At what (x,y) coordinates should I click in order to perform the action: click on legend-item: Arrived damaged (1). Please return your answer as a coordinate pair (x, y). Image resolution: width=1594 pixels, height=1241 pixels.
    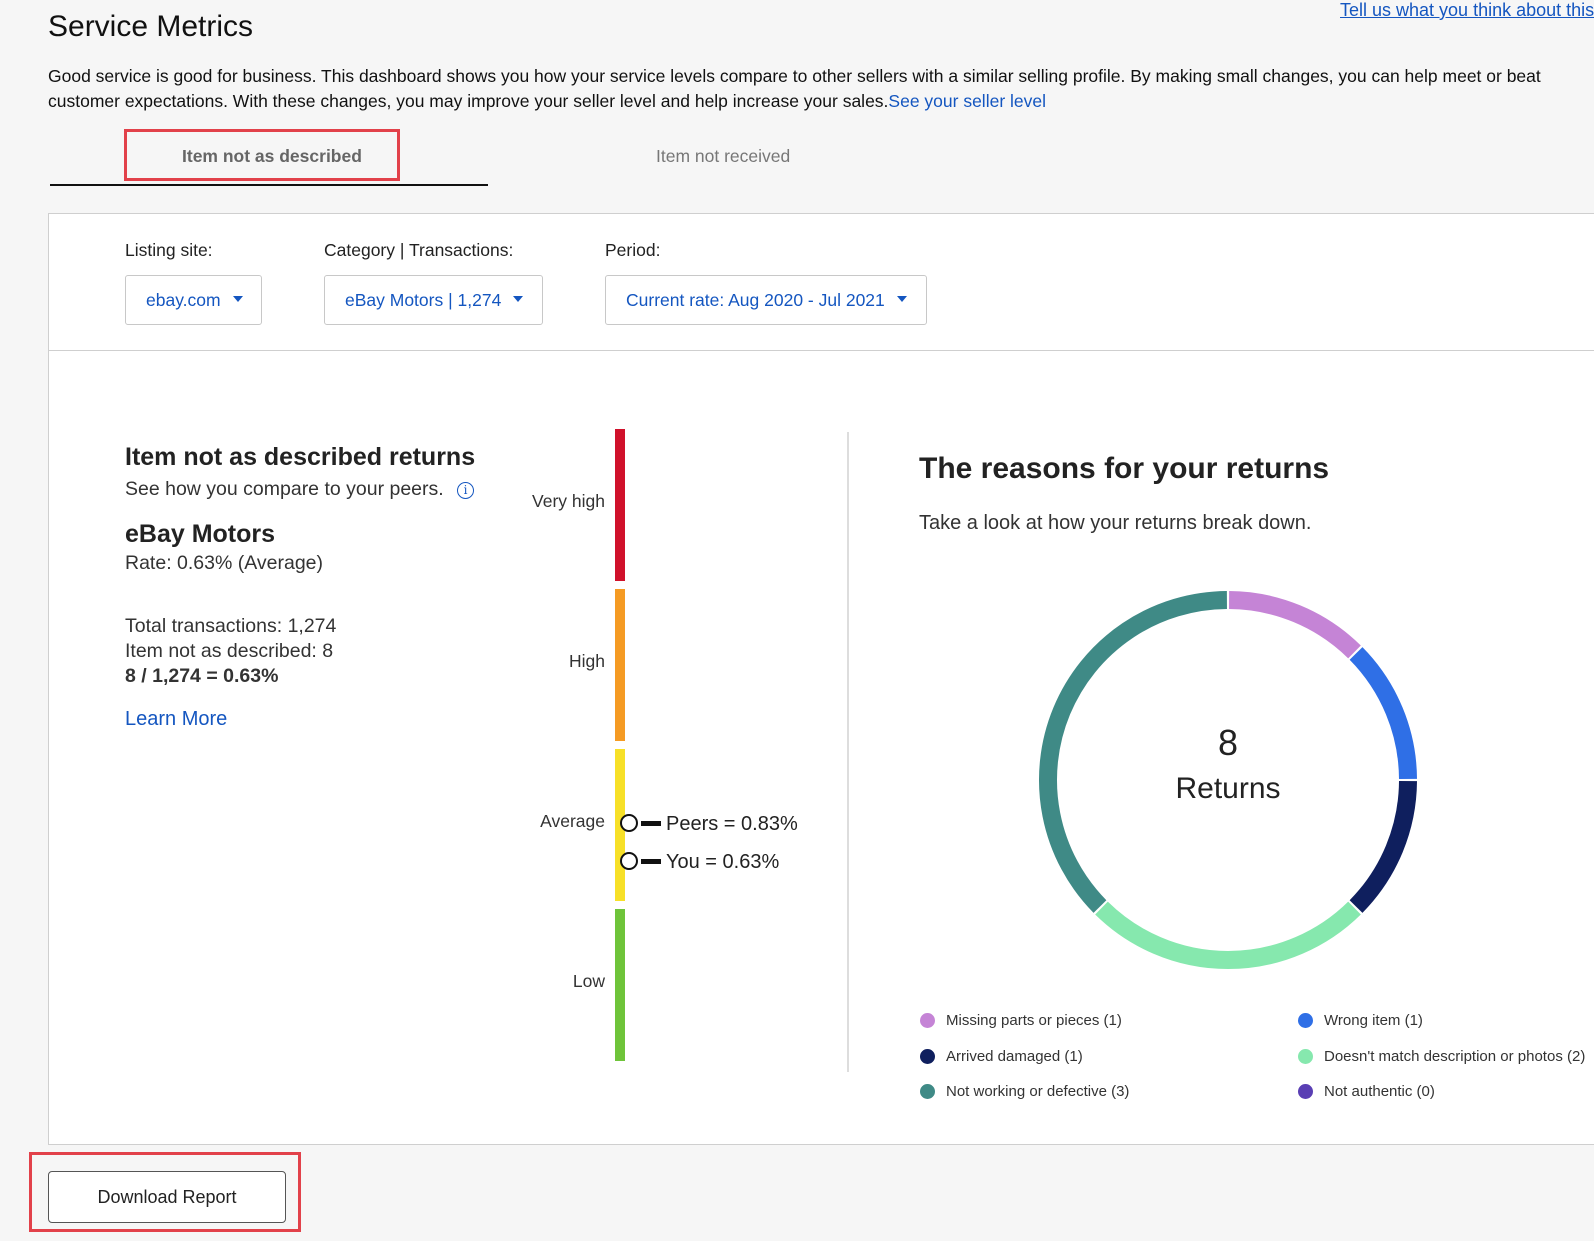
    Looking at the image, I should click on (1014, 1056).